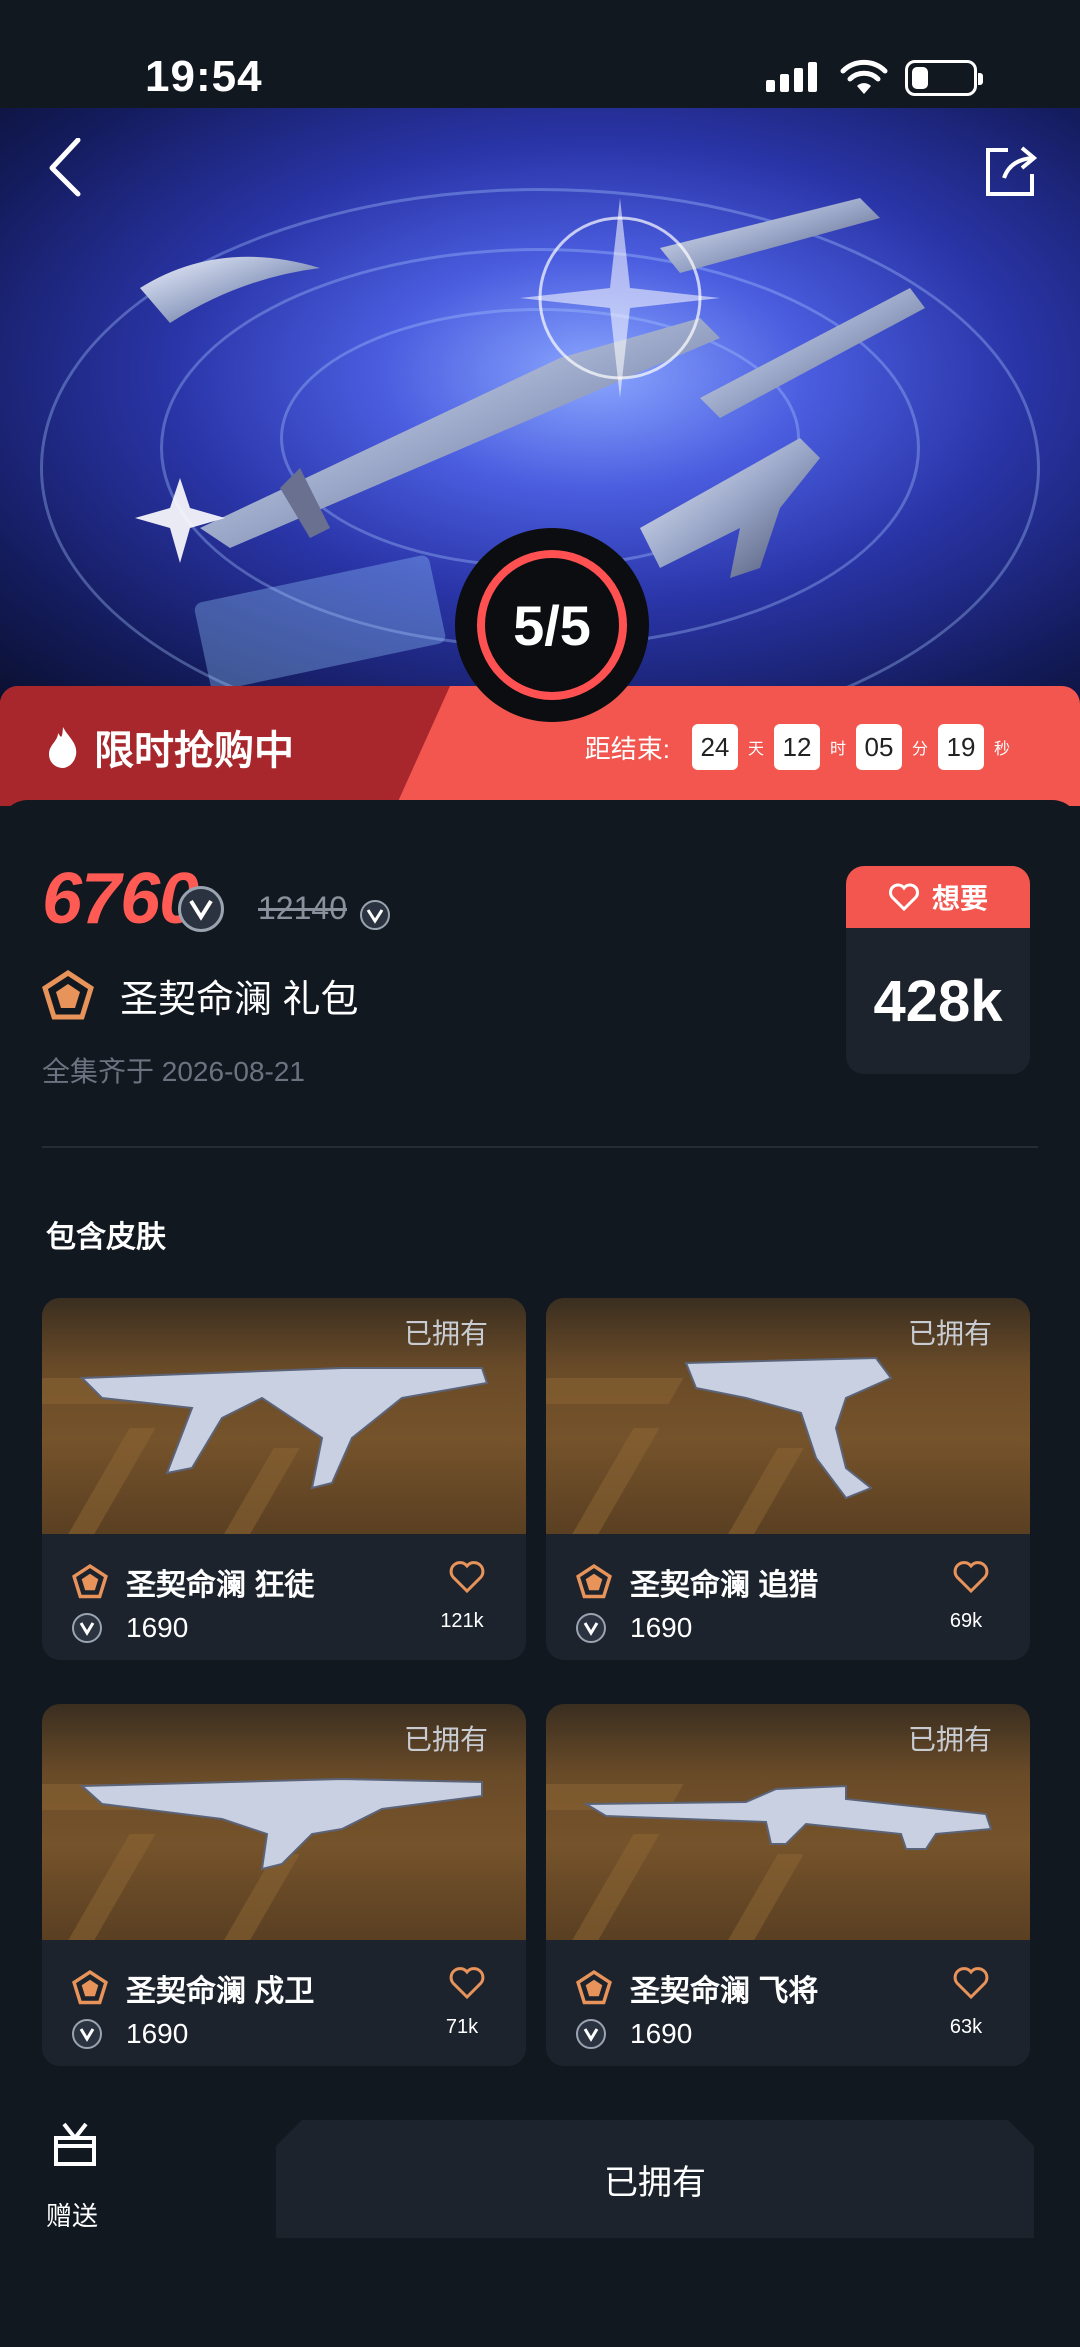 The width and height of the screenshot is (1080, 2347). I want to click on share-icon, so click(1012, 171).